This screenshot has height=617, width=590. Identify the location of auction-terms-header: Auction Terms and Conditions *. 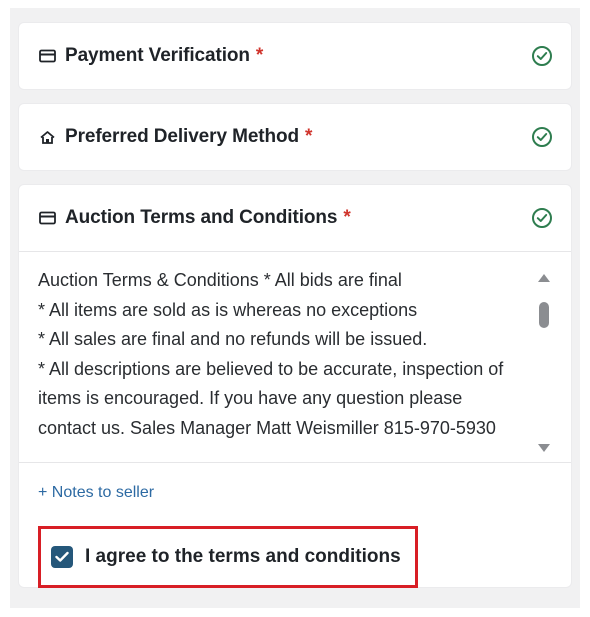
(295, 218).